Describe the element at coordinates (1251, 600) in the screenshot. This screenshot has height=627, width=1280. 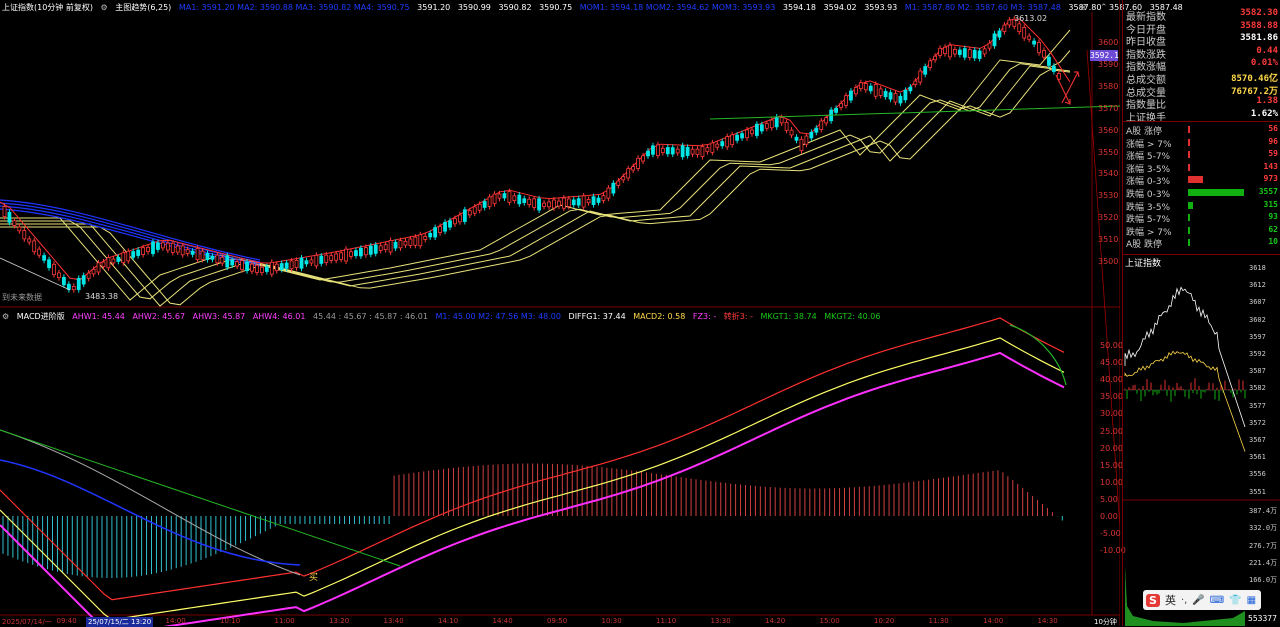
I see `menu-grid-icon: ▦` at that location.